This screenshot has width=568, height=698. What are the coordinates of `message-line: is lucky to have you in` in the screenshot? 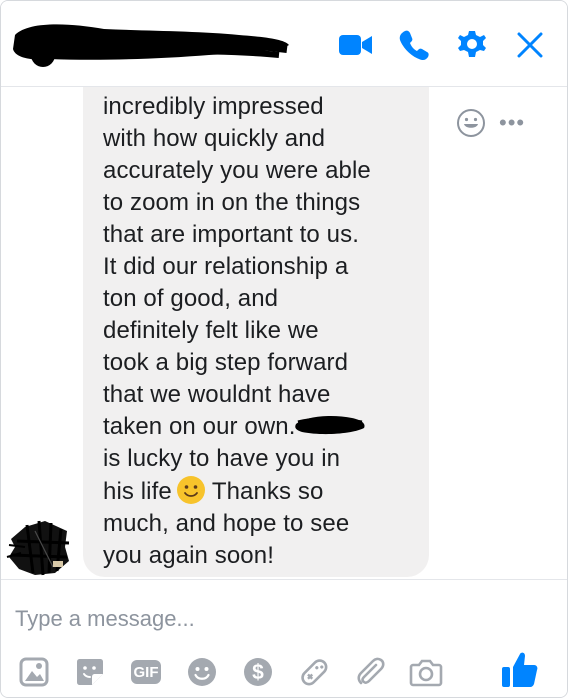 It's located at (222, 458).